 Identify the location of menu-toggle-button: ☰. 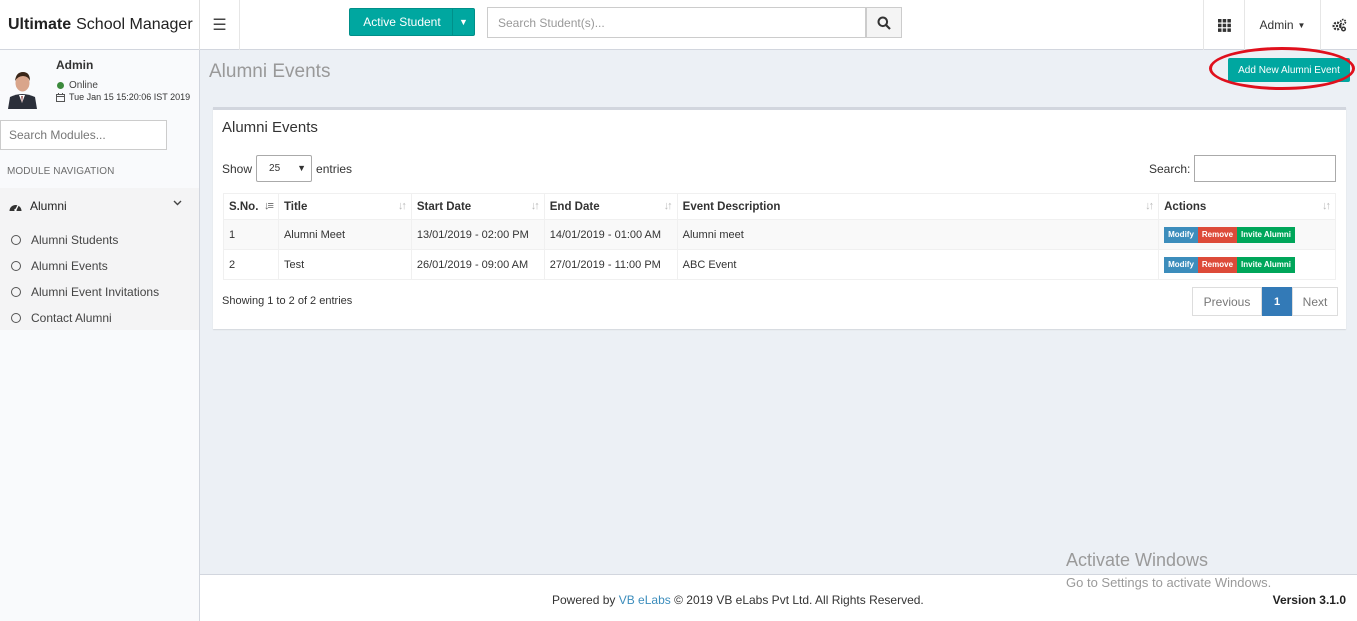
(220, 25).